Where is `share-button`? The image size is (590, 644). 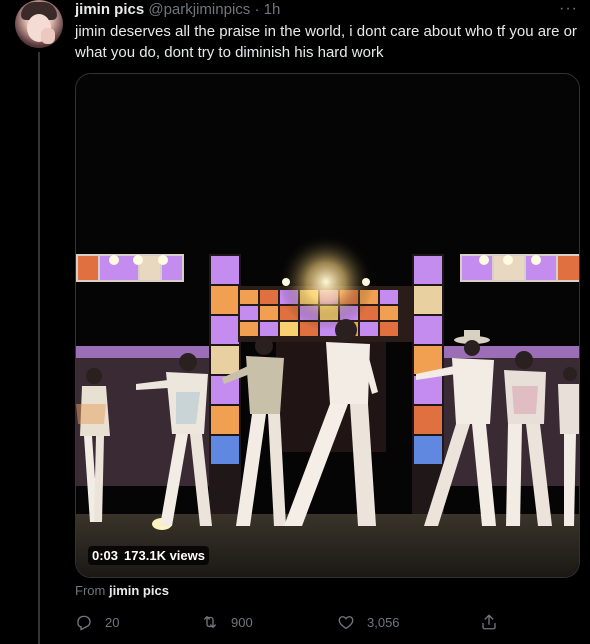
share-button is located at coordinates (495, 622).